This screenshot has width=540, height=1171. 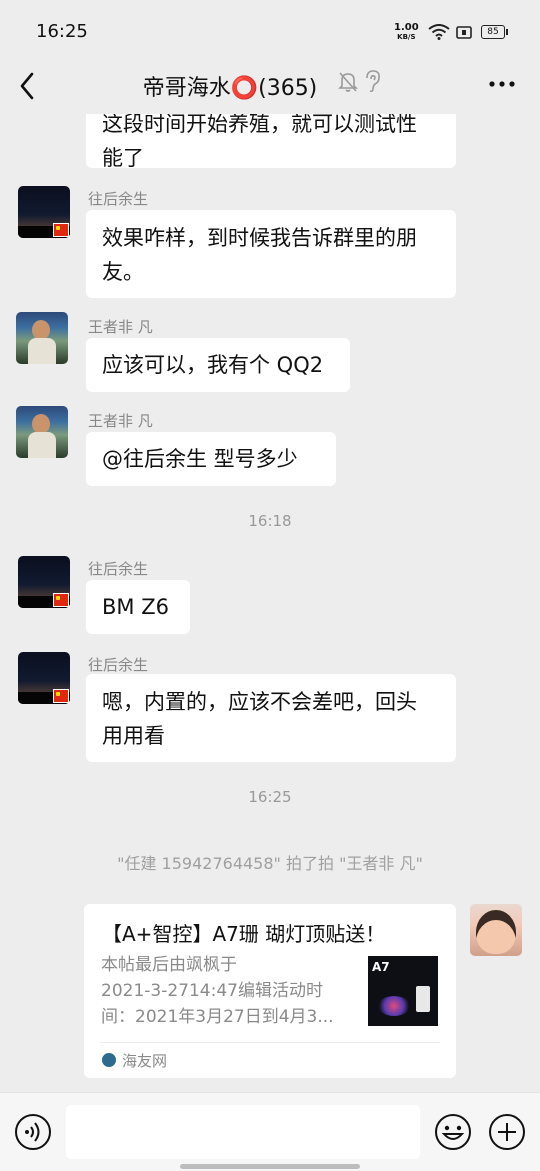 What do you see at coordinates (109, 1060) in the screenshot?
I see `source-logo-icon` at bounding box center [109, 1060].